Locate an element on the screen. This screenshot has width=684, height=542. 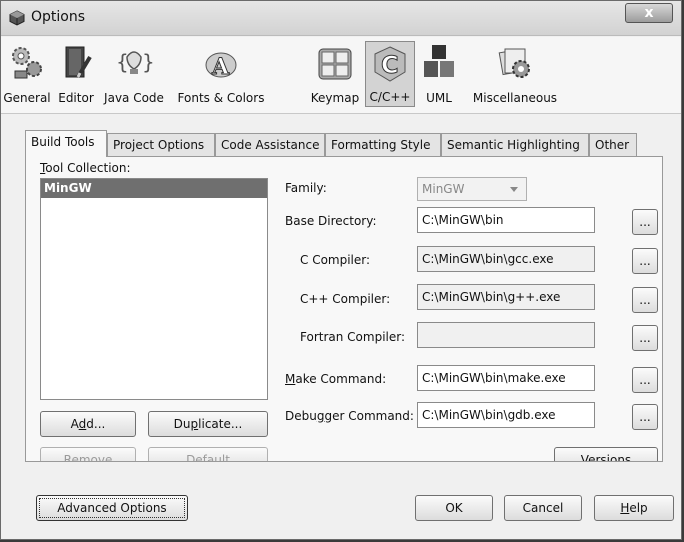
ok-button: OK is located at coordinates (454, 508).